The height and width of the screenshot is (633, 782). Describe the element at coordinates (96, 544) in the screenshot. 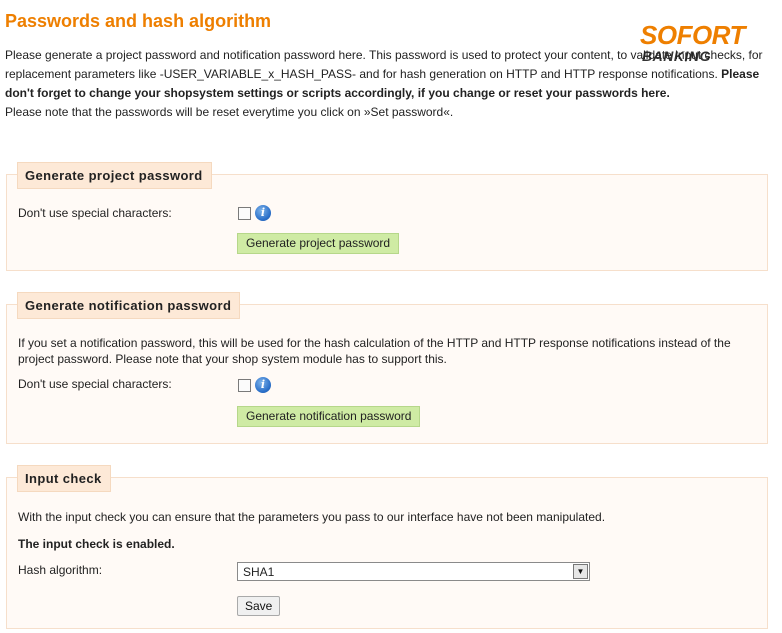

I see `input-check-status: The input check is enabled.` at that location.